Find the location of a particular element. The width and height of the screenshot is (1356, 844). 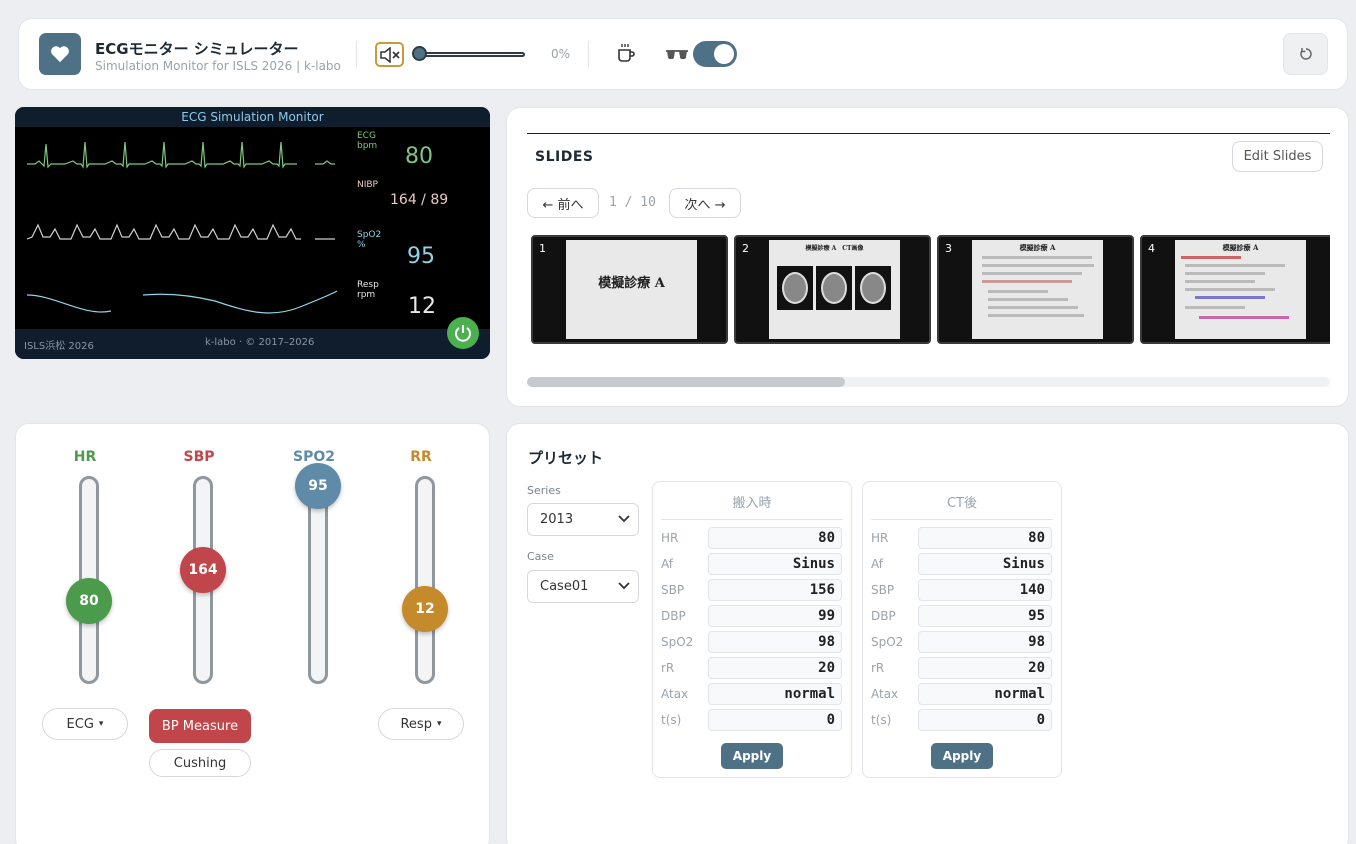

preset-row: DBP 99 is located at coordinates (754, 616).